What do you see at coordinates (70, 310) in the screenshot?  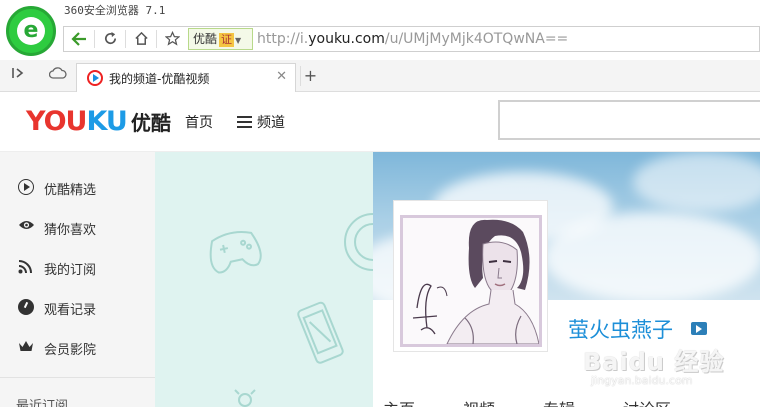 I see `sidebar-item-label: 观看记录` at bounding box center [70, 310].